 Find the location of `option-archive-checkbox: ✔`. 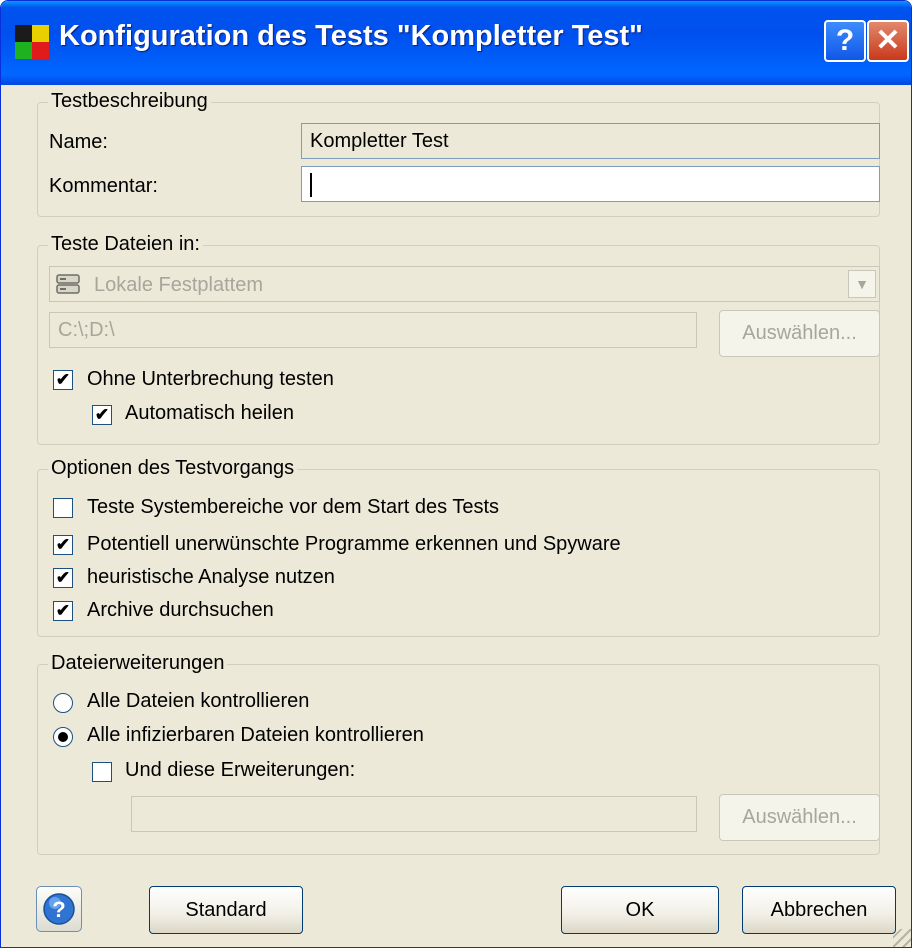

option-archive-checkbox: ✔ is located at coordinates (63, 611).